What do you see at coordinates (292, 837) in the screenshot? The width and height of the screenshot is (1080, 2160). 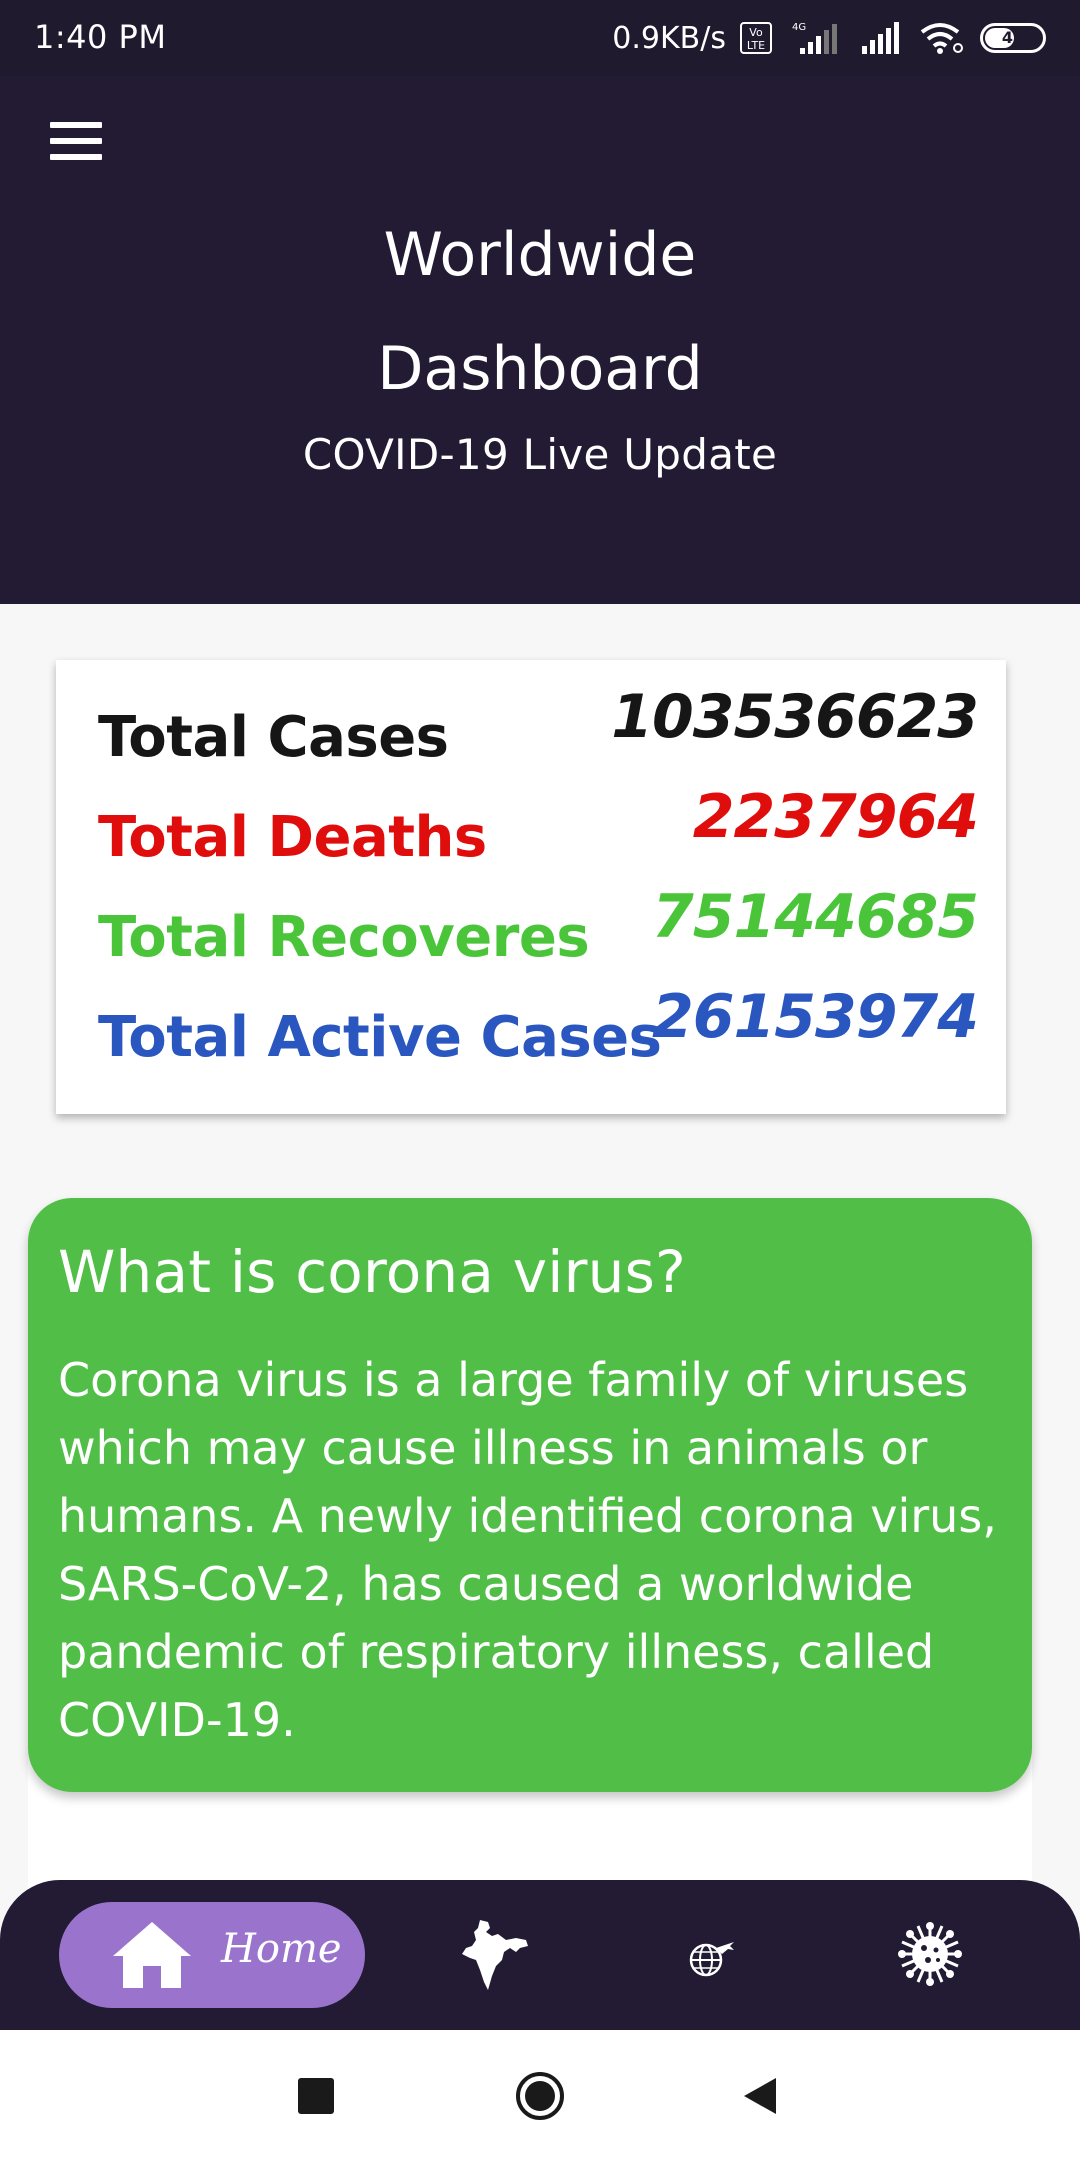 I see `stat-label: Total Deaths` at bounding box center [292, 837].